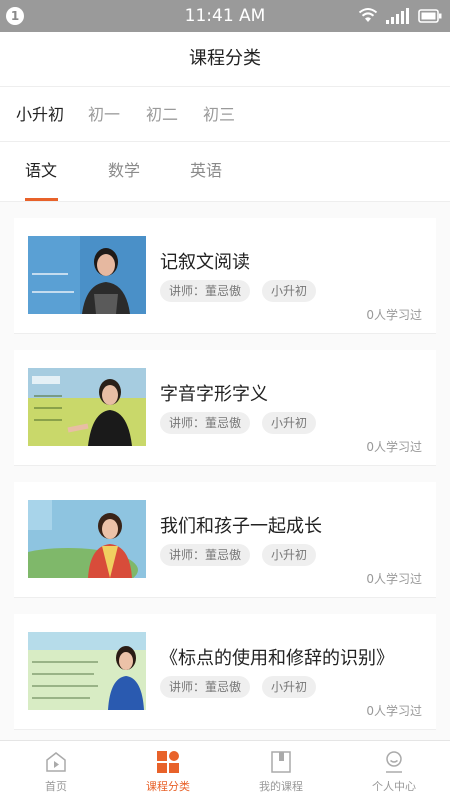  I want to click on nav-category: 课程分类, so click(168, 770).